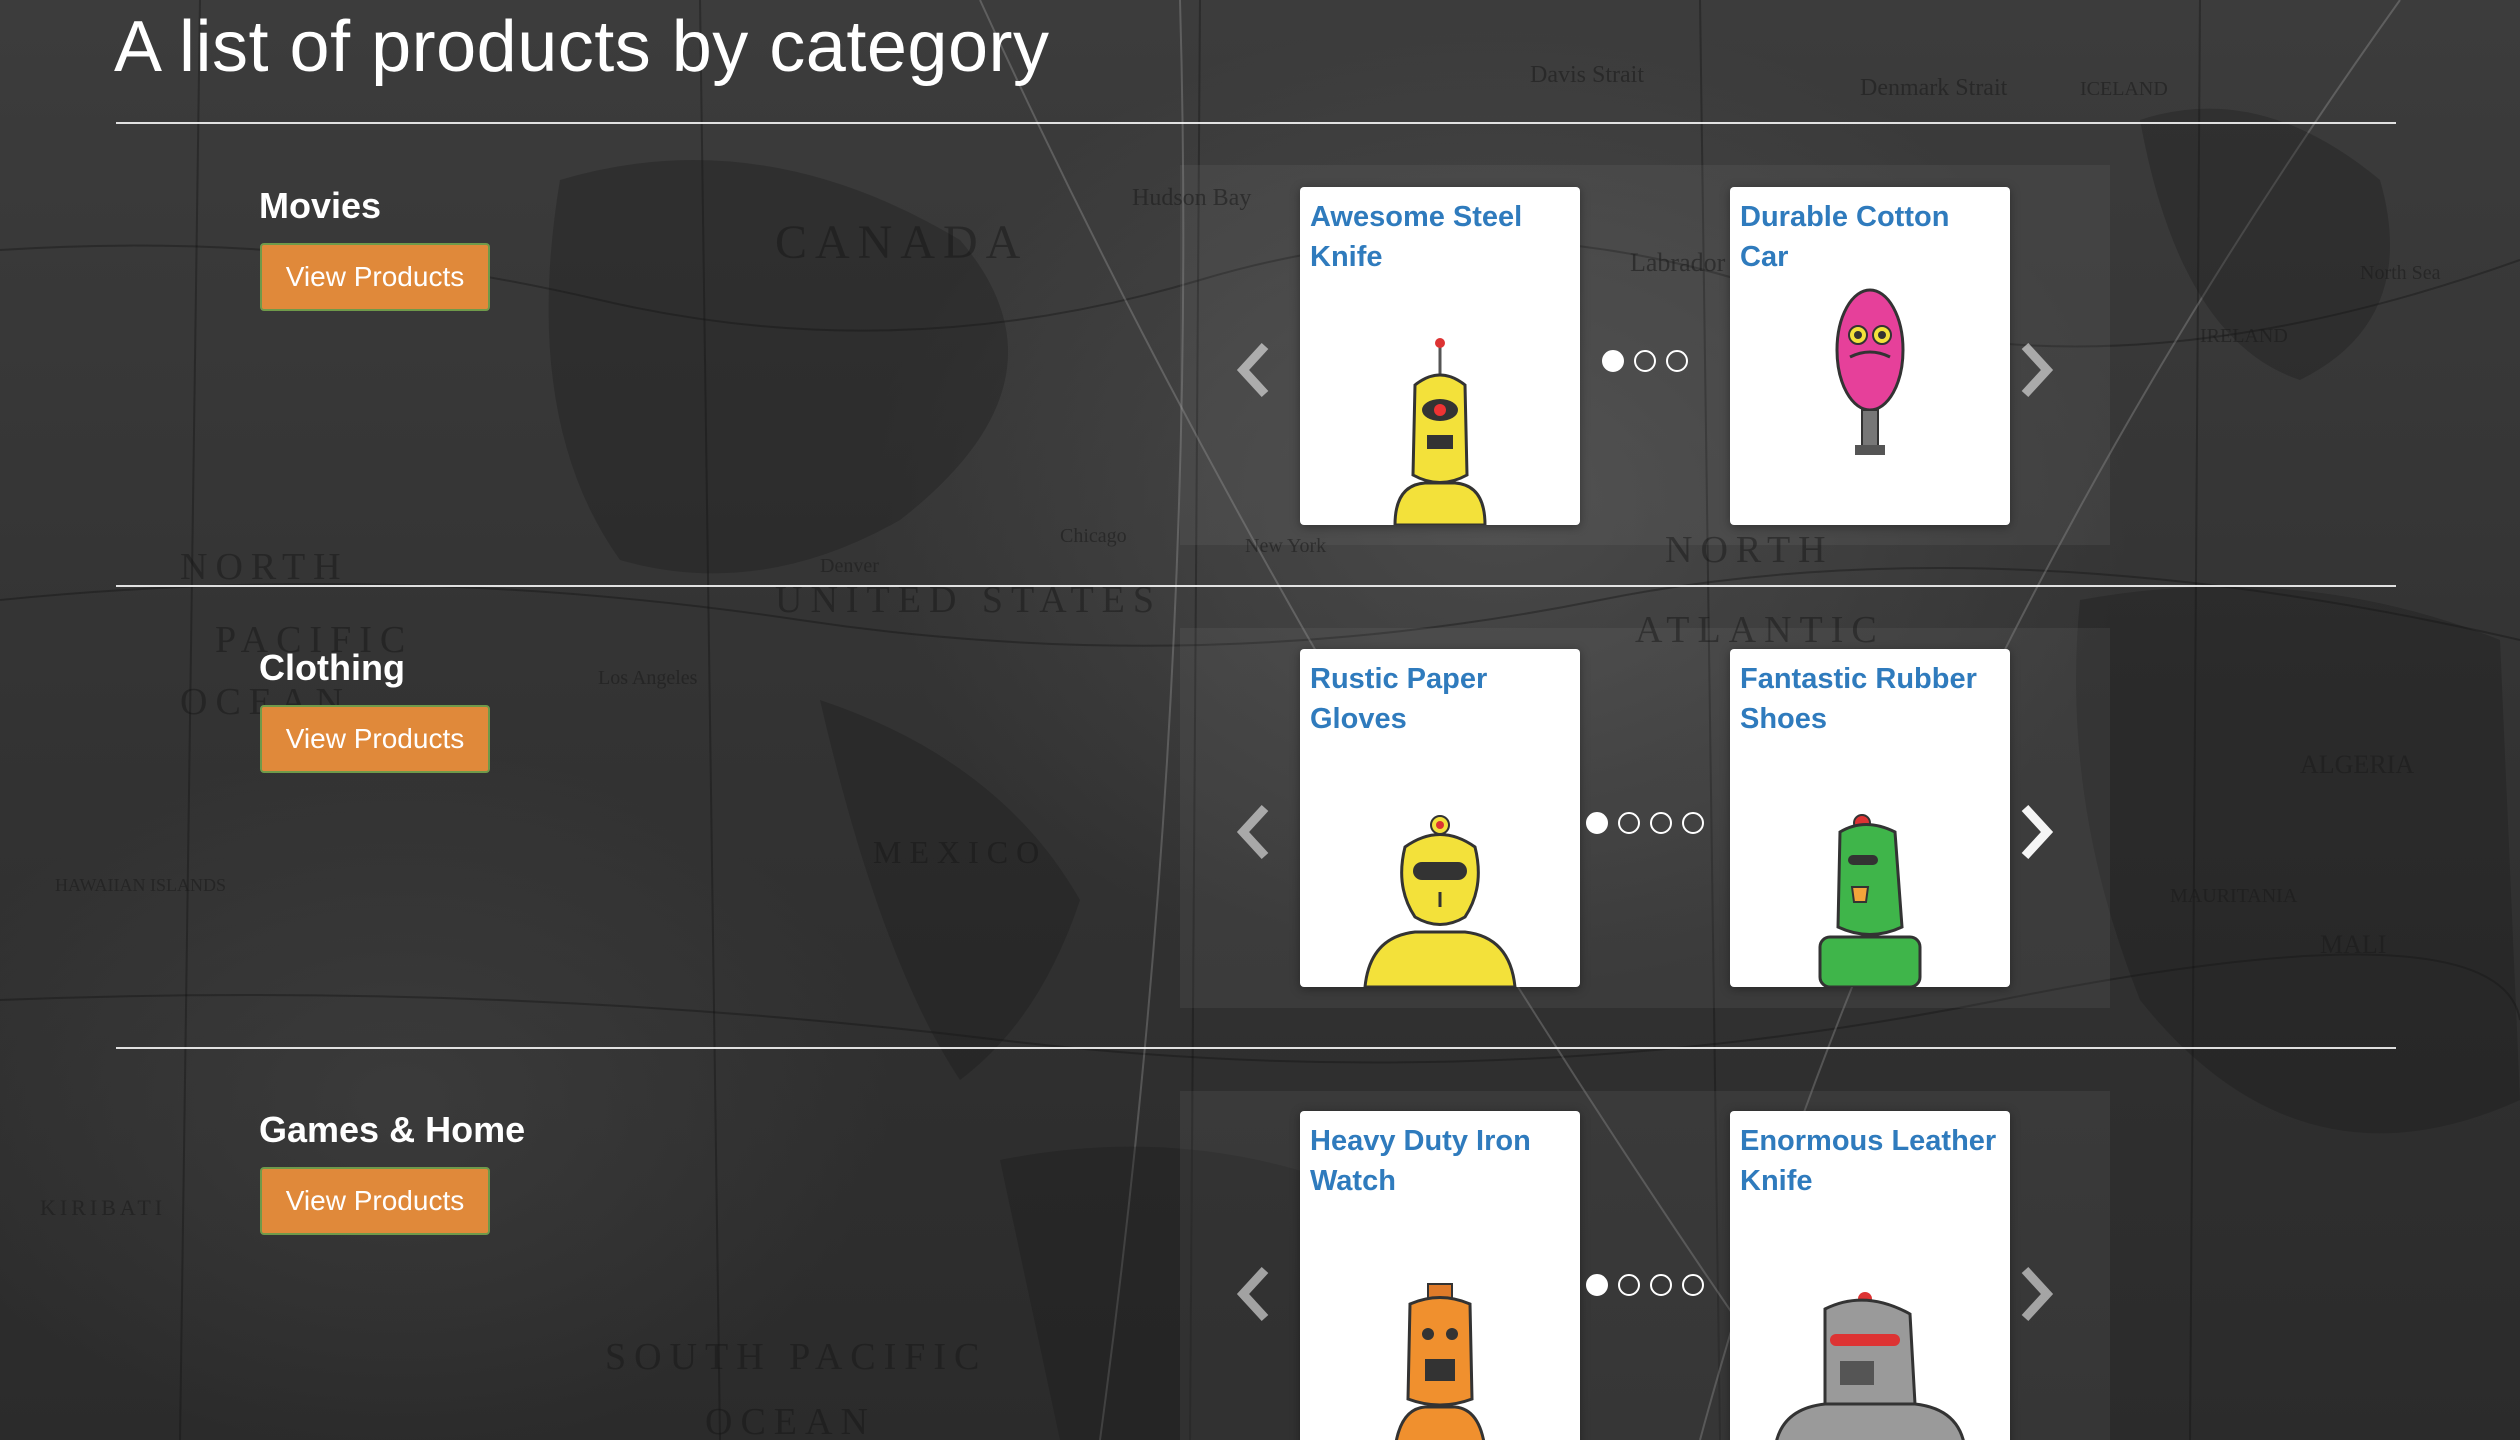  What do you see at coordinates (1587, 75) in the screenshot?
I see `map-label: Davis Strait` at bounding box center [1587, 75].